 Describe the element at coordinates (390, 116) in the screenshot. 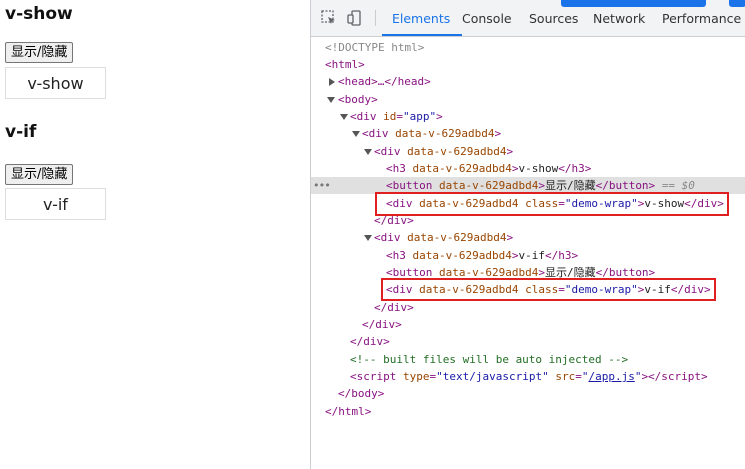

I see `attr-name: id` at that location.